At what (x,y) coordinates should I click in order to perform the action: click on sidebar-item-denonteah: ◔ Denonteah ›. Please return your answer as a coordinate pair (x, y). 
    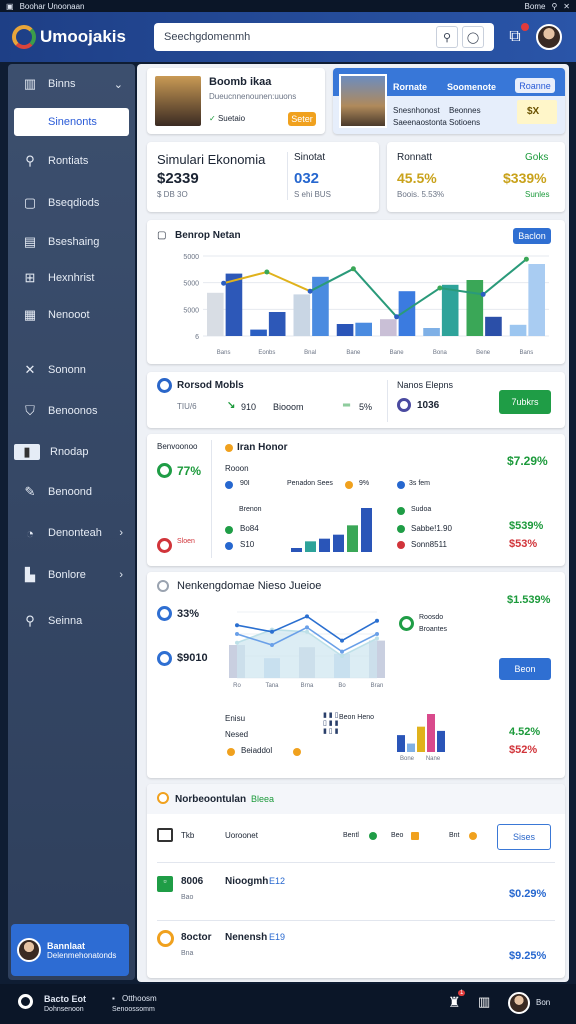
    Looking at the image, I should click on (71, 533).